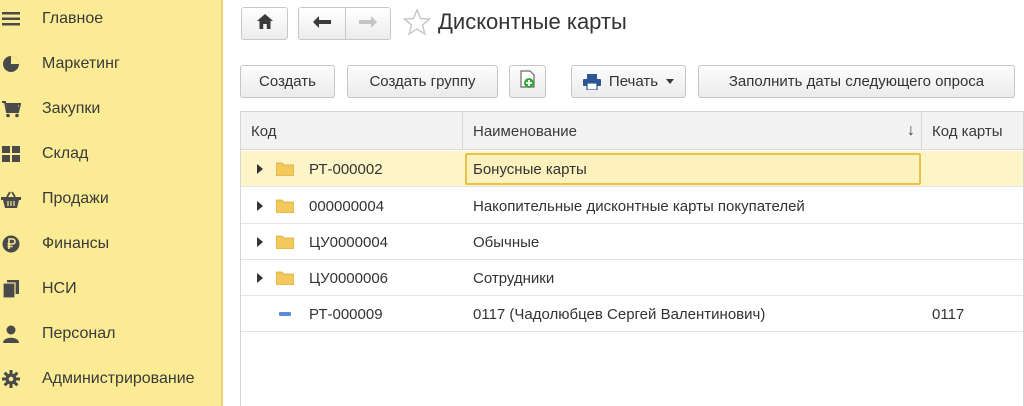 The height and width of the screenshot is (406, 1024). I want to click on back-button, so click(322, 23).